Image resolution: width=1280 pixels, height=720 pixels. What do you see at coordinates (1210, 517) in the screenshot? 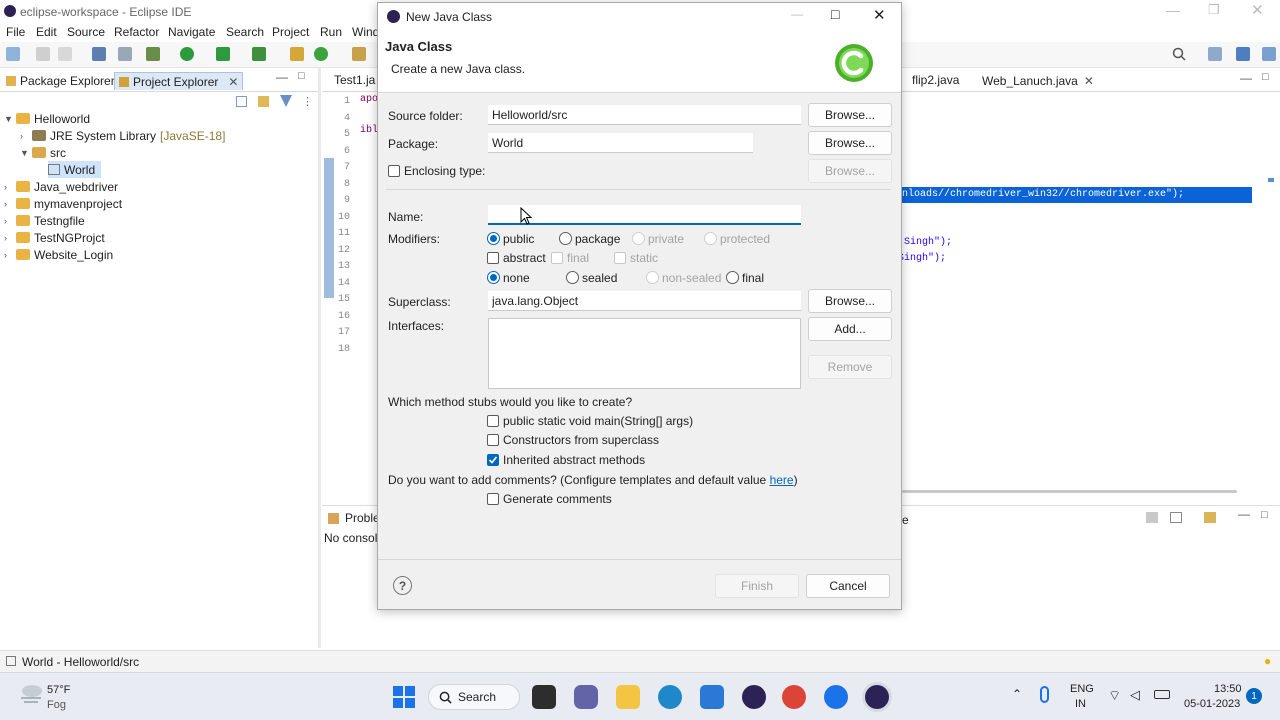
I see `open-console-icon` at bounding box center [1210, 517].